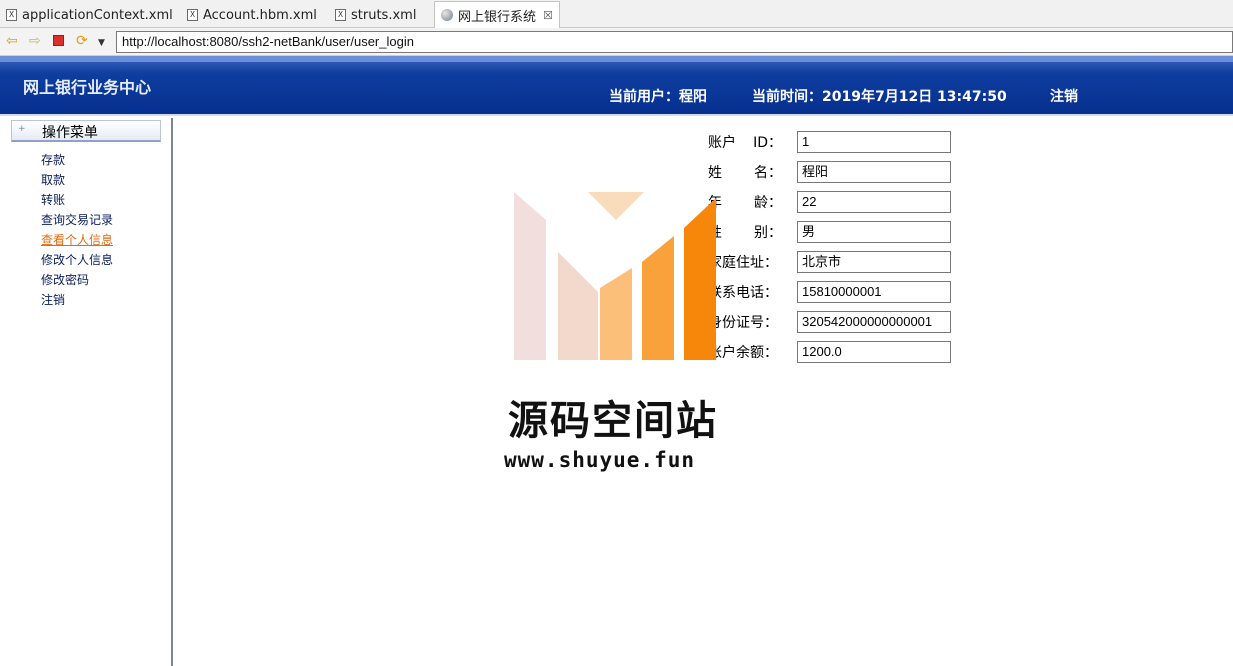 The width and height of the screenshot is (1233, 666). I want to click on editor-tab-account-hbm: X Account.hbm.xml, so click(252, 15).